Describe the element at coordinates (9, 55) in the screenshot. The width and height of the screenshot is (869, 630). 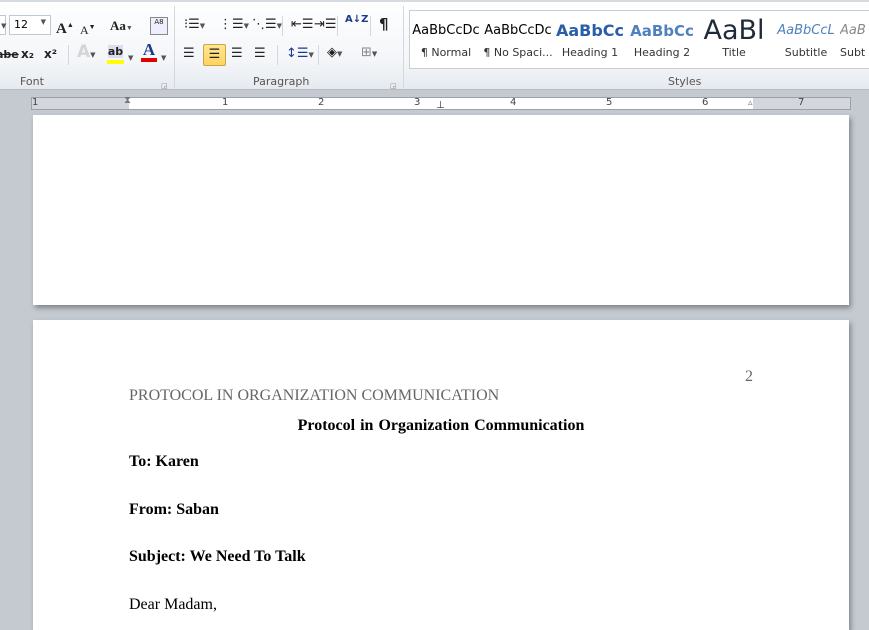
I see `strikethrough-button: abe` at that location.